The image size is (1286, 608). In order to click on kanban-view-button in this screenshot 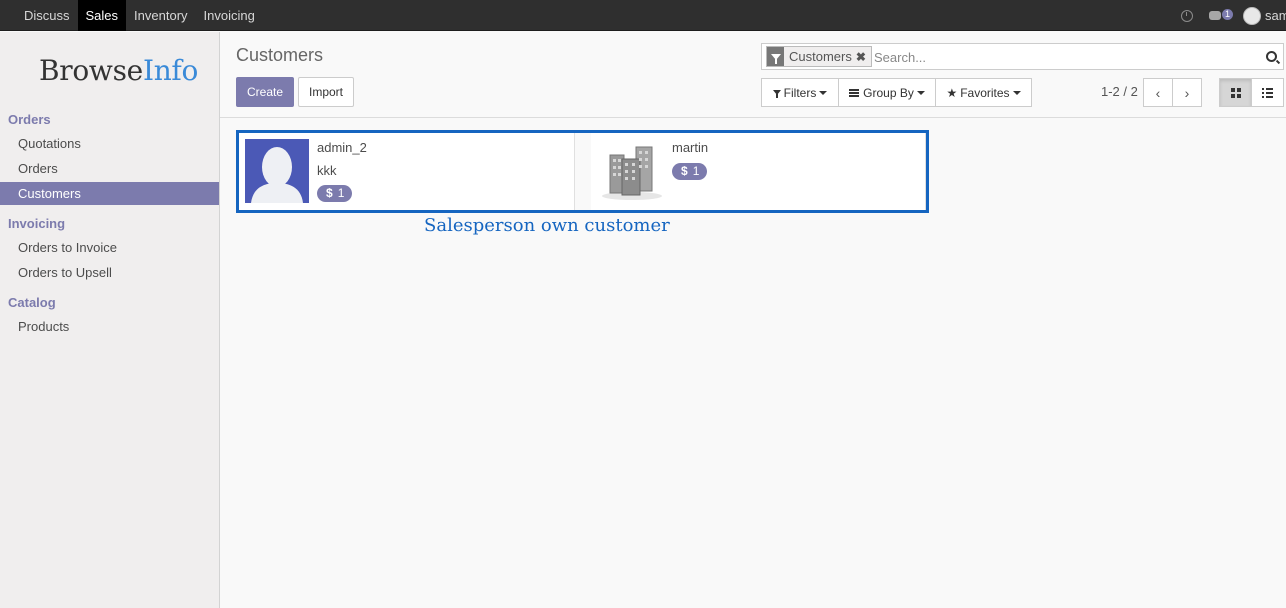, I will do `click(1235, 92)`.